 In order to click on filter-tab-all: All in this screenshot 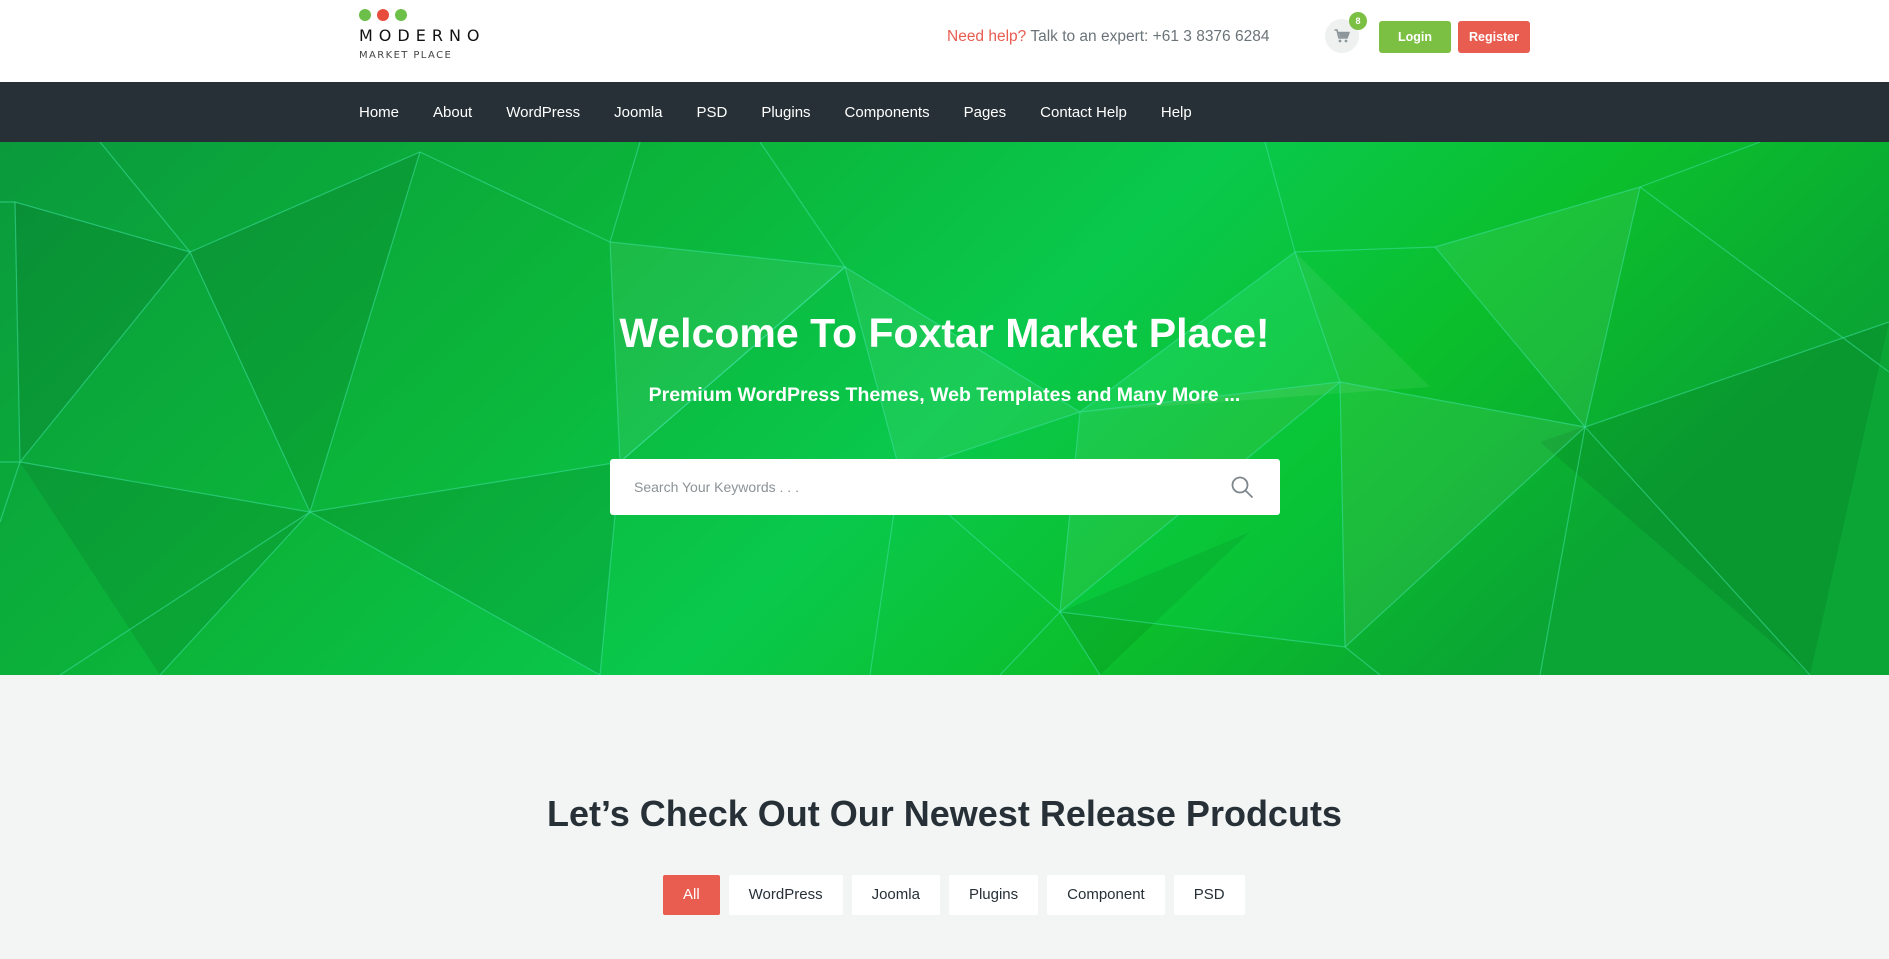, I will do `click(691, 895)`.